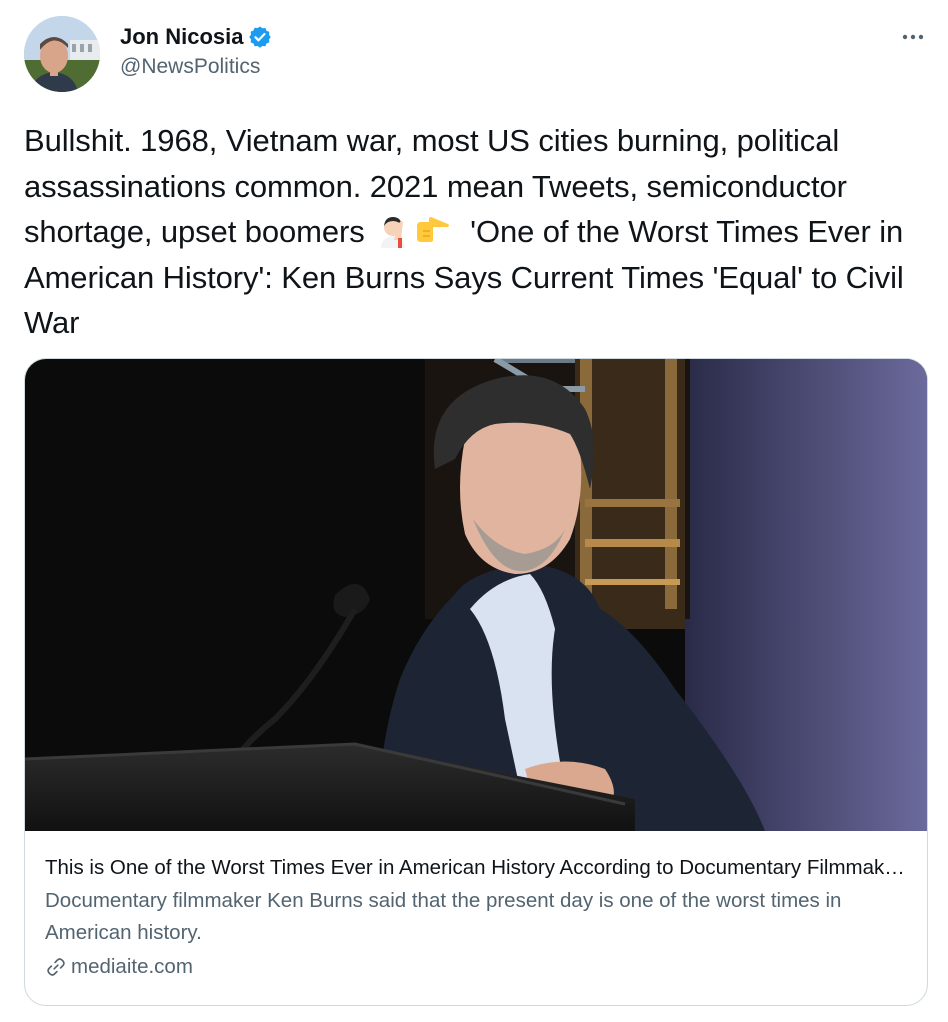 This screenshot has height=1022, width=948. What do you see at coordinates (56, 967) in the screenshot?
I see `link-icon` at bounding box center [56, 967].